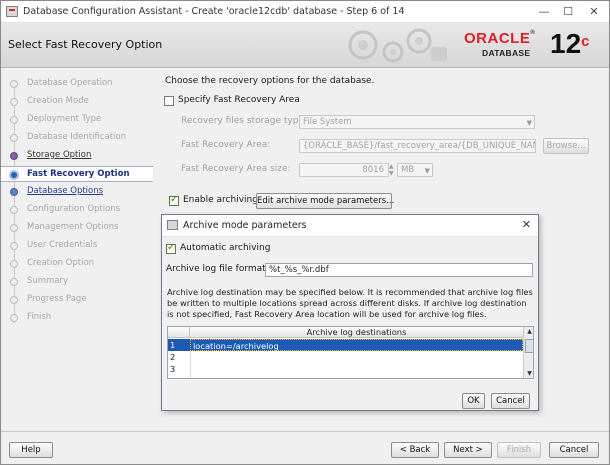  I want to click on table-row-number-header, so click(179, 332).